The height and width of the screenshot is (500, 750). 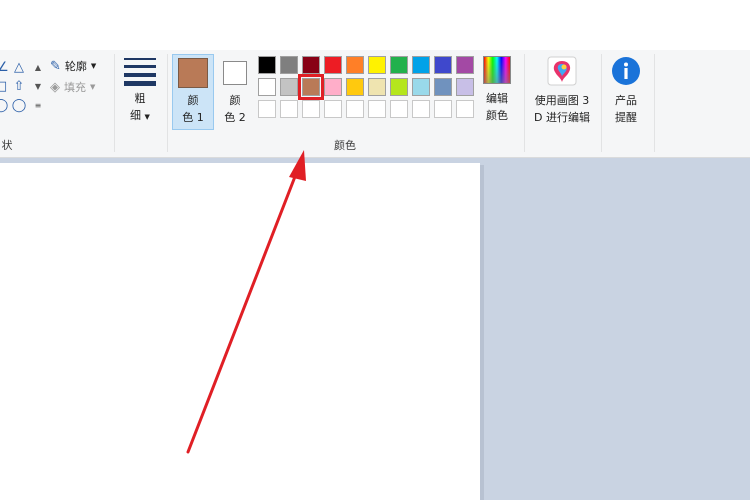 What do you see at coordinates (562, 71) in the screenshot?
I see `paint3d-icon` at bounding box center [562, 71].